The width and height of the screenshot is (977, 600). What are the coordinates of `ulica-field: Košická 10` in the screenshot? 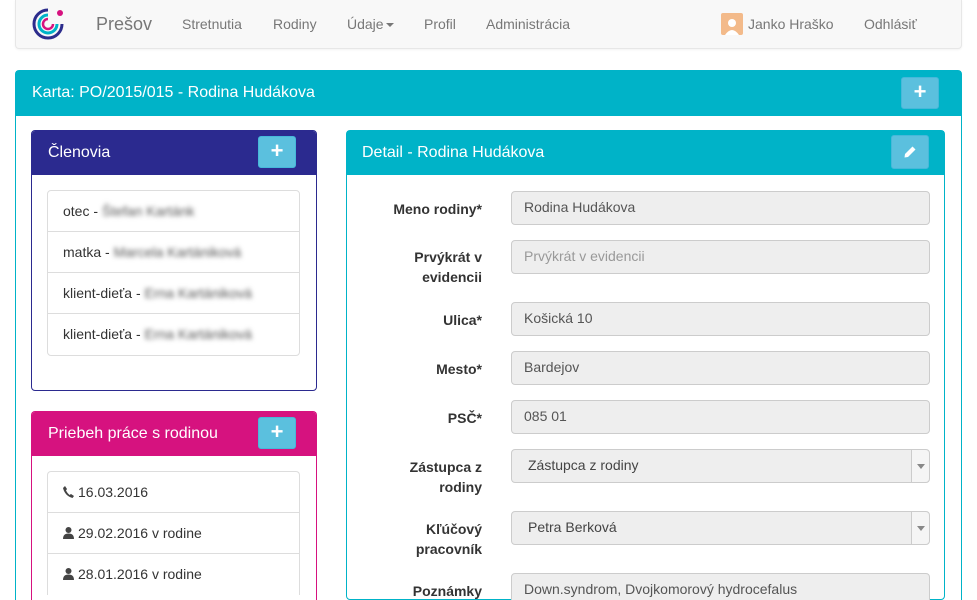 It's located at (720, 319).